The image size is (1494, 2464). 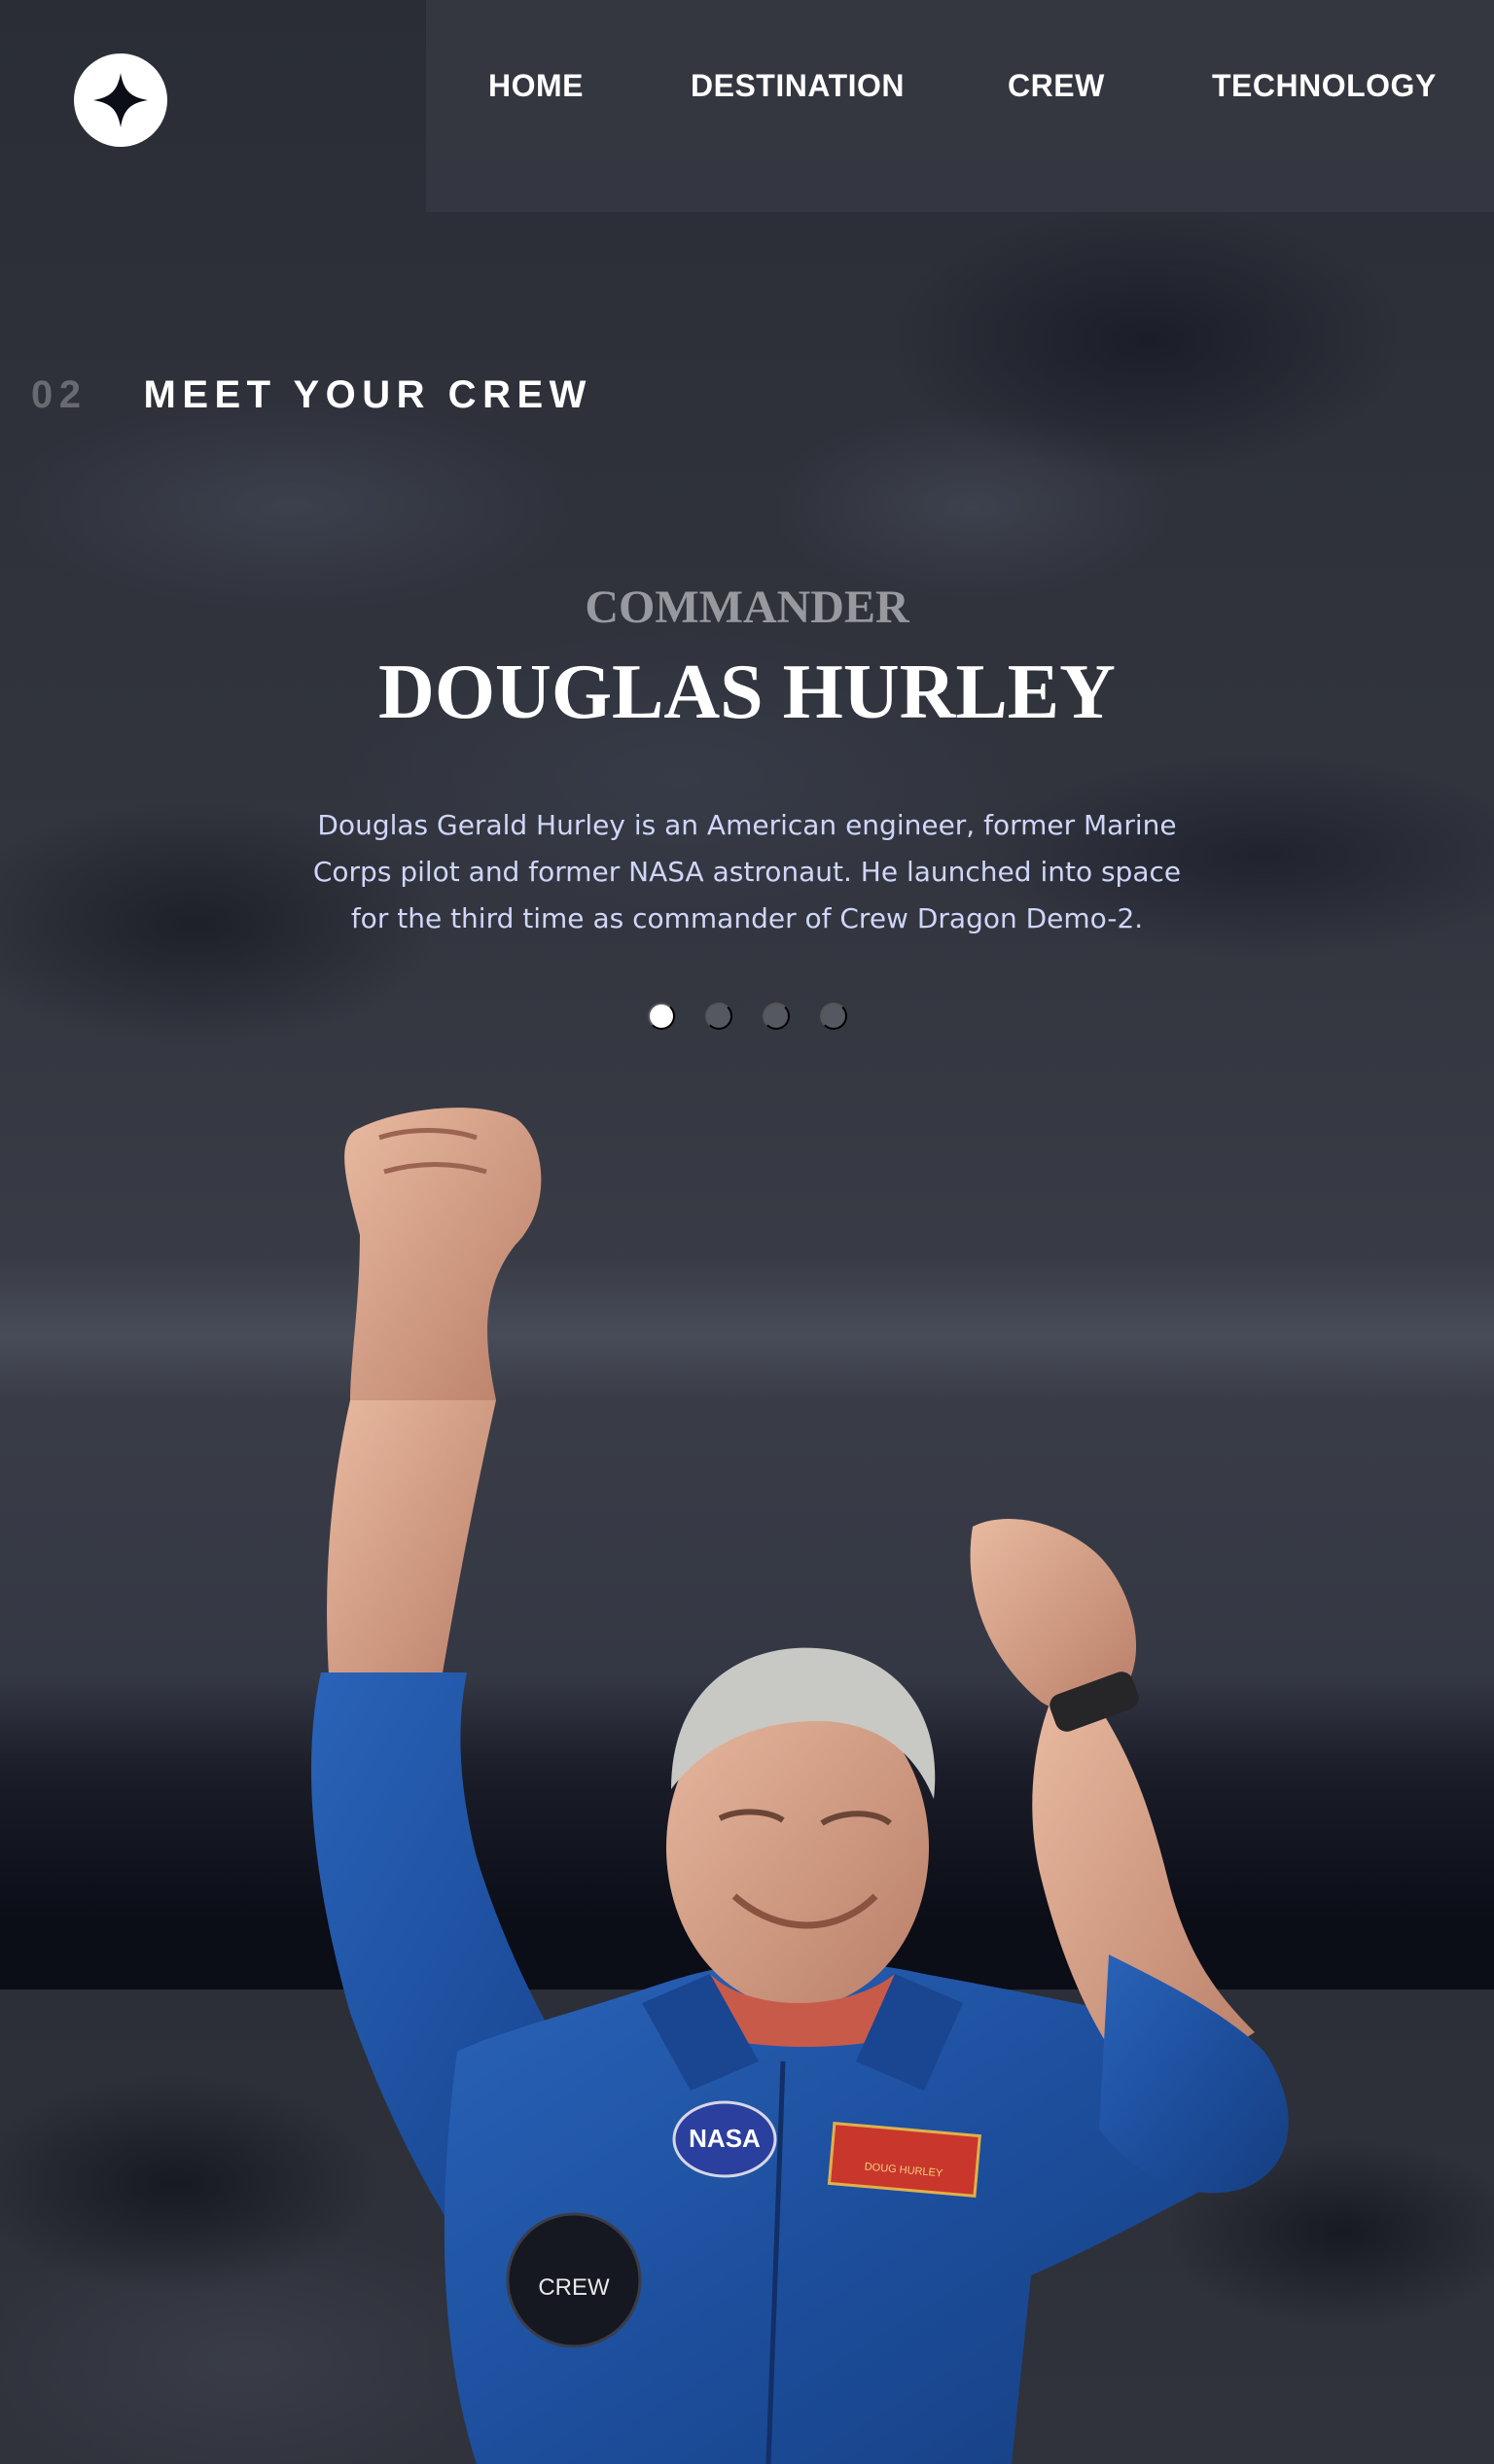 I want to click on nav-crew: CREW, so click(x=1056, y=86).